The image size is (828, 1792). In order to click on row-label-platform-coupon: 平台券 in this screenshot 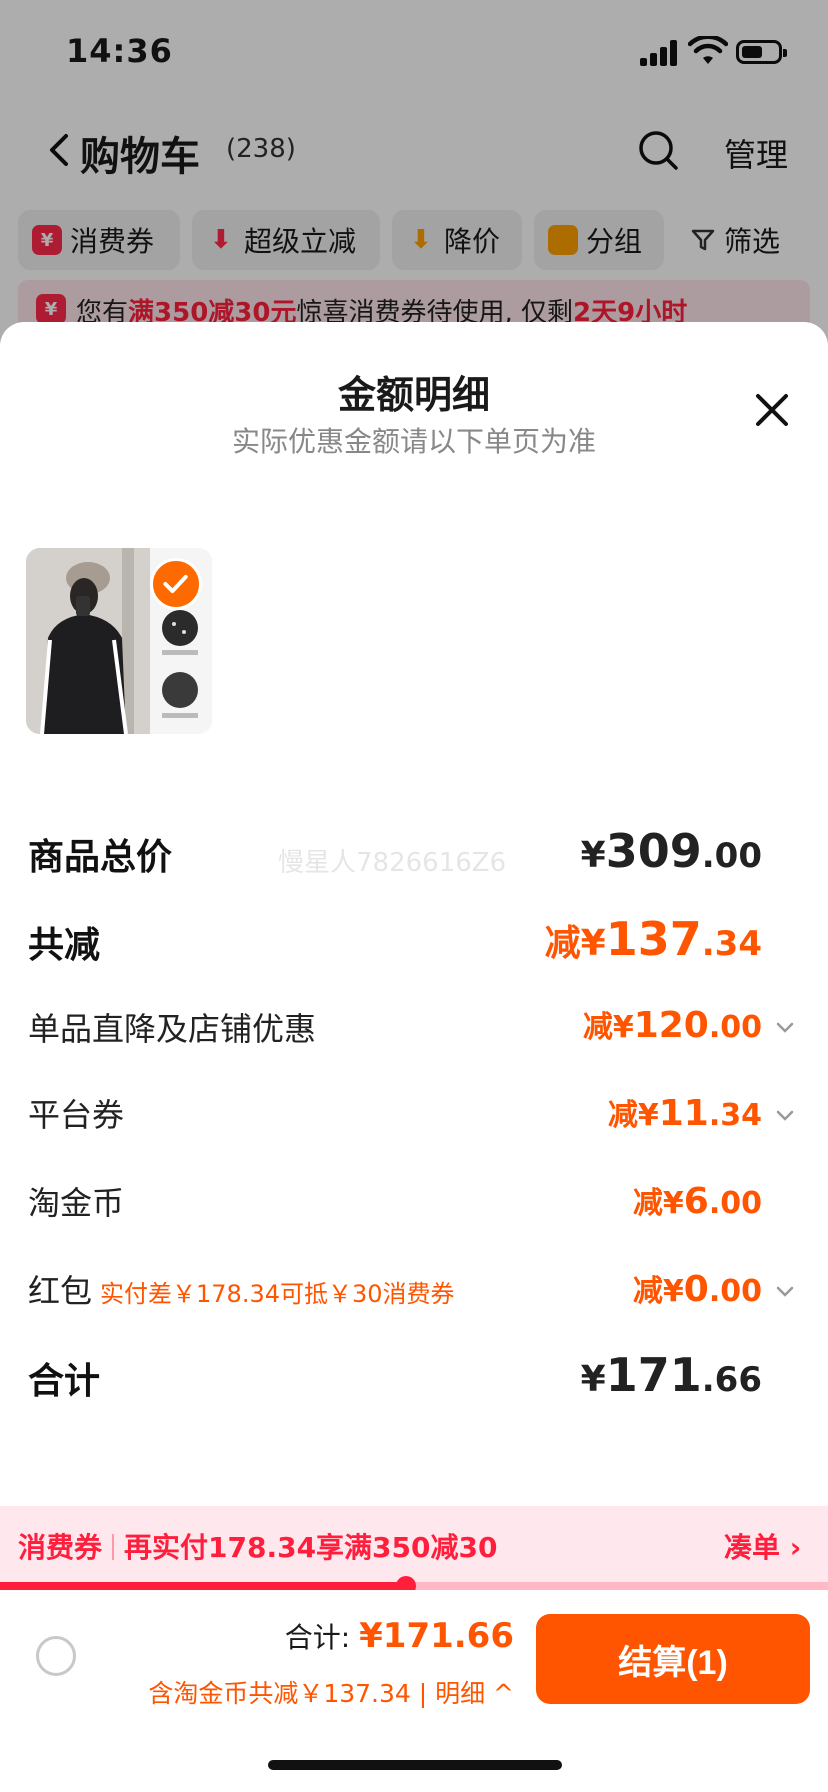, I will do `click(76, 1115)`.